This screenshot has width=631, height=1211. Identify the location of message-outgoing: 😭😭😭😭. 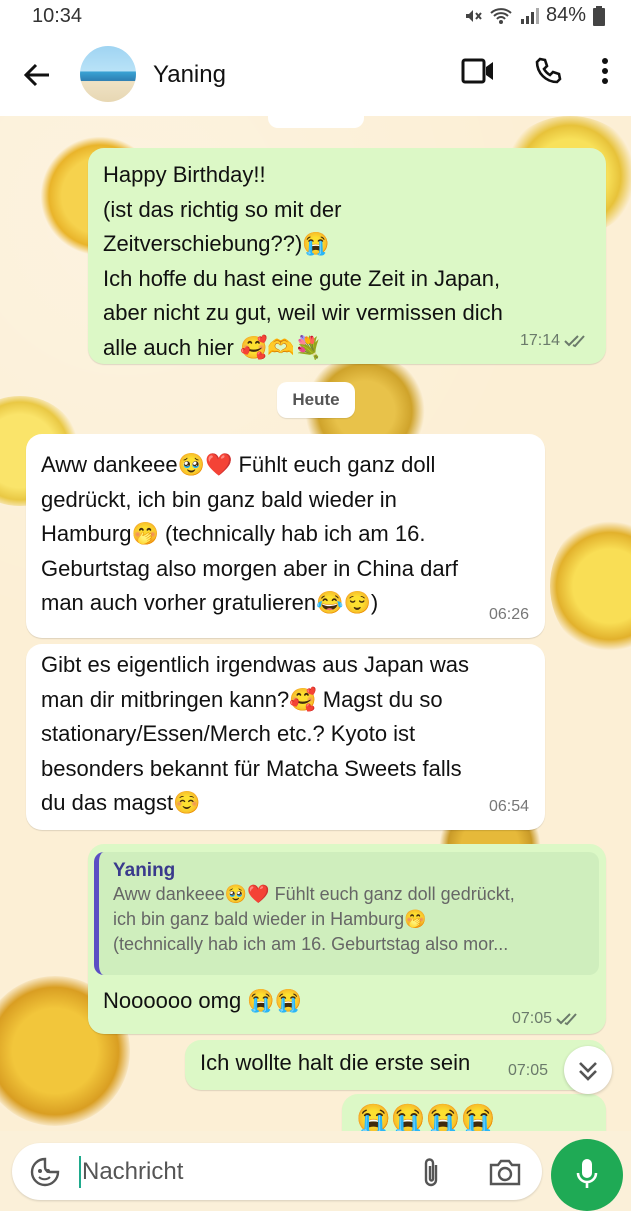
(474, 1112).